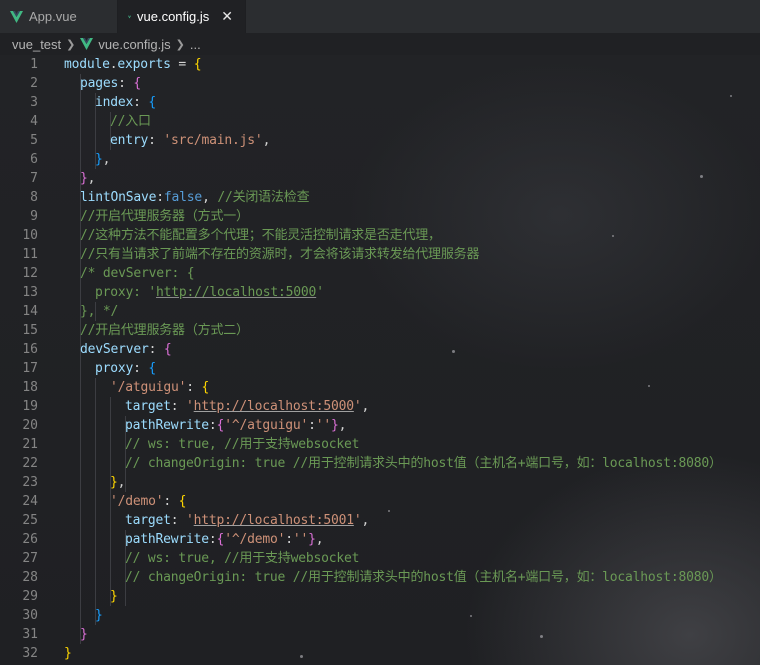  What do you see at coordinates (95, 501) in the screenshot?
I see `indent-guide` at bounding box center [95, 501].